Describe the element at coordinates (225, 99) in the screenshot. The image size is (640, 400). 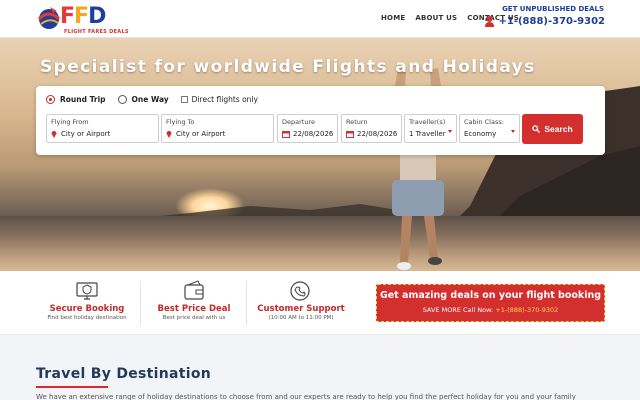
I see `direct-flights-label: Direct flights only` at that location.